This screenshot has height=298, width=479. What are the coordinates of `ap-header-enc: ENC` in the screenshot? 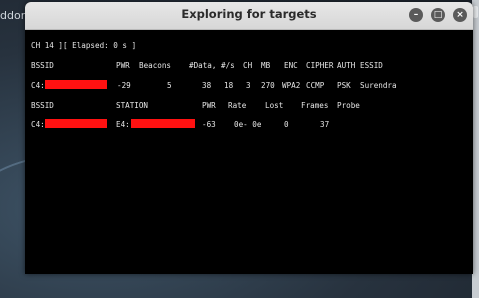 It's located at (291, 65).